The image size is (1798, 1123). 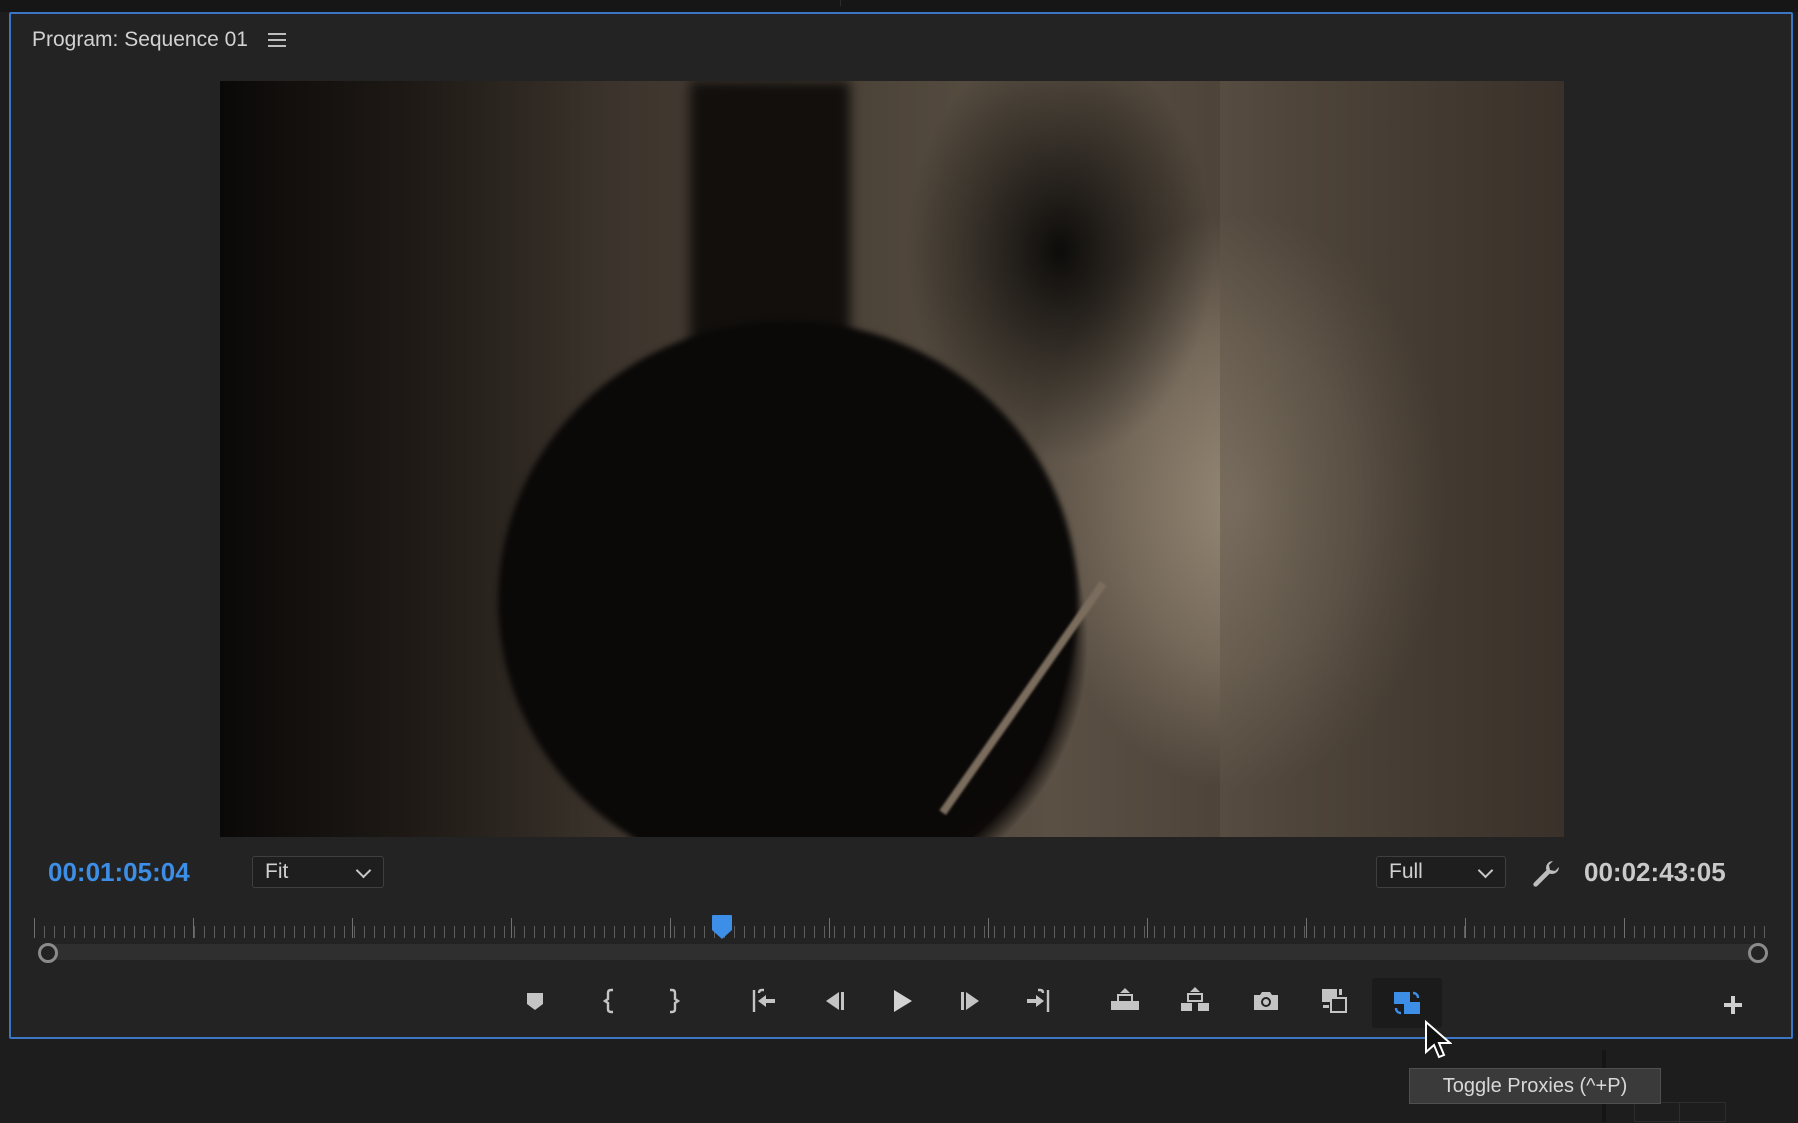 I want to click on go-to-in-button, so click(x=763, y=1001).